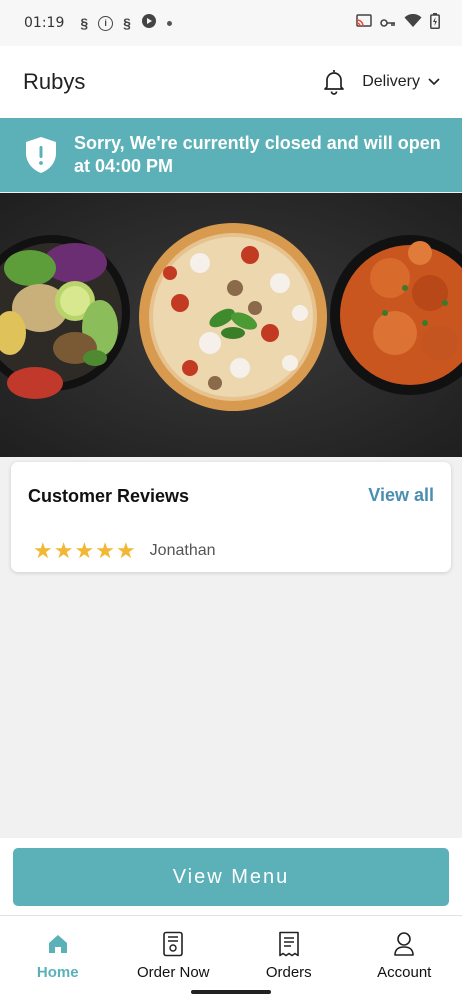 Image resolution: width=462 pixels, height=1000 pixels. I want to click on play-circle-icon, so click(149, 23).